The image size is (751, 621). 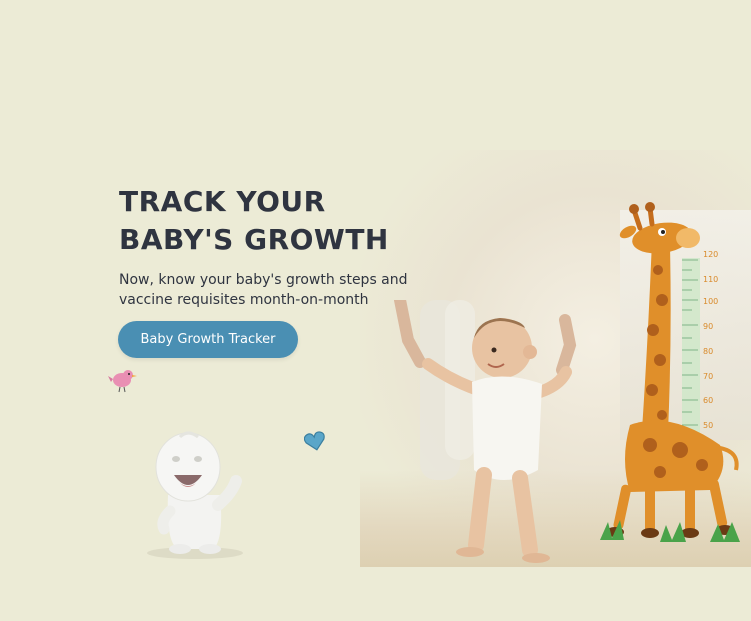 What do you see at coordinates (708, 326) in the screenshot?
I see `ruler-tick: 90` at bounding box center [708, 326].